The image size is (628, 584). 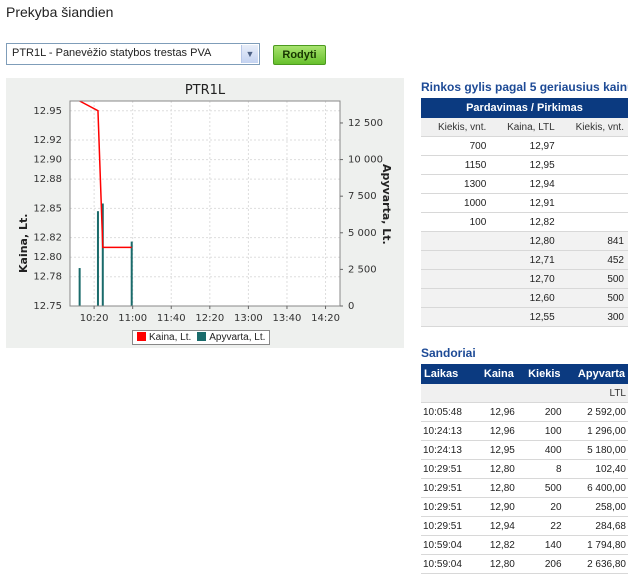 I want to click on chart-legend: Kaina, Lt. Apyvarta, Lt., so click(x=201, y=337).